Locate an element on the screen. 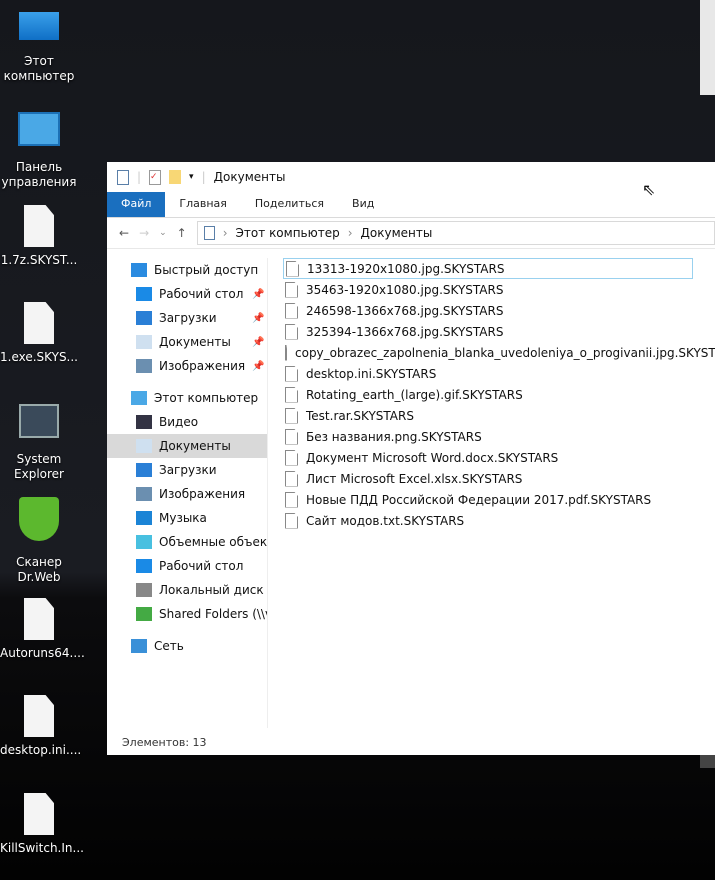 The height and width of the screenshot is (880, 715). nav-item: Shared Folders (\\vmware-host) is located at coordinates (187, 614).